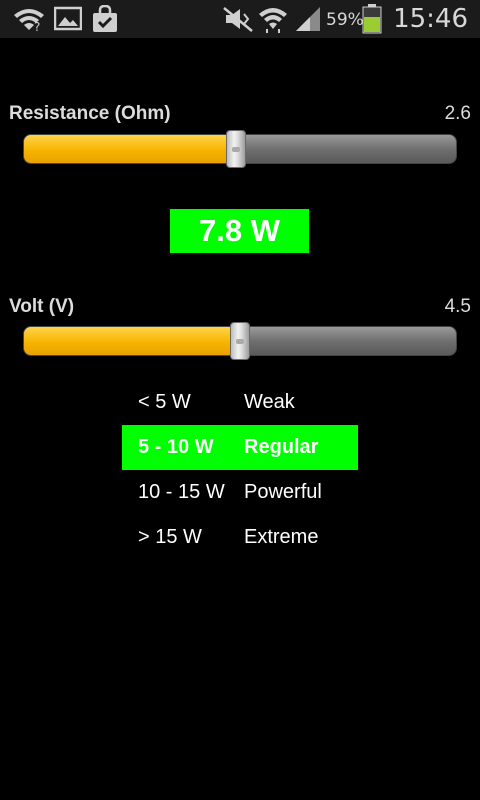 The width and height of the screenshot is (480, 800). I want to click on resistance-value: 2.6, so click(457, 113).